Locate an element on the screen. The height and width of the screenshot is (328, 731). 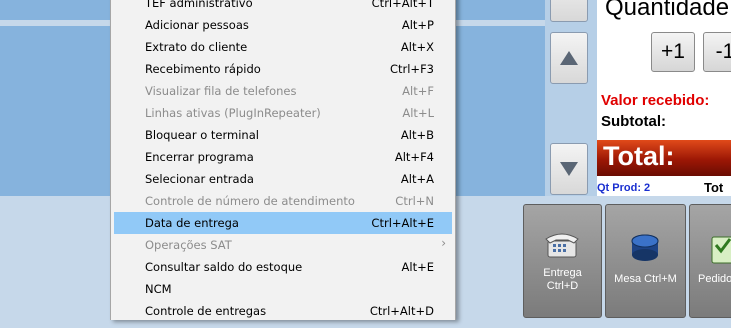
telephone-icon is located at coordinates (562, 245).